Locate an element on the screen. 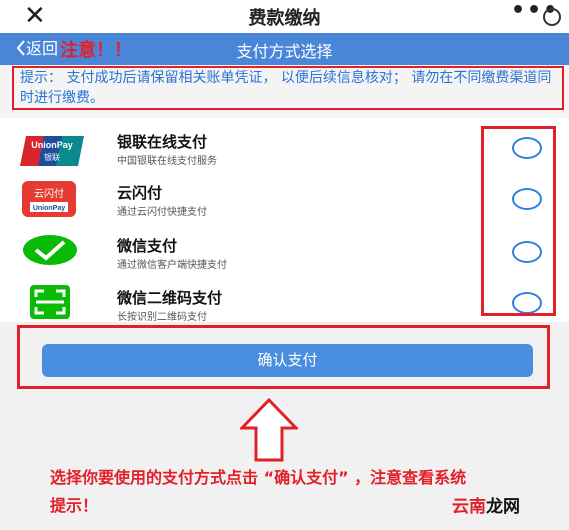 The width and height of the screenshot is (569, 530). watermark: 云南龙网 is located at coordinates (486, 504).